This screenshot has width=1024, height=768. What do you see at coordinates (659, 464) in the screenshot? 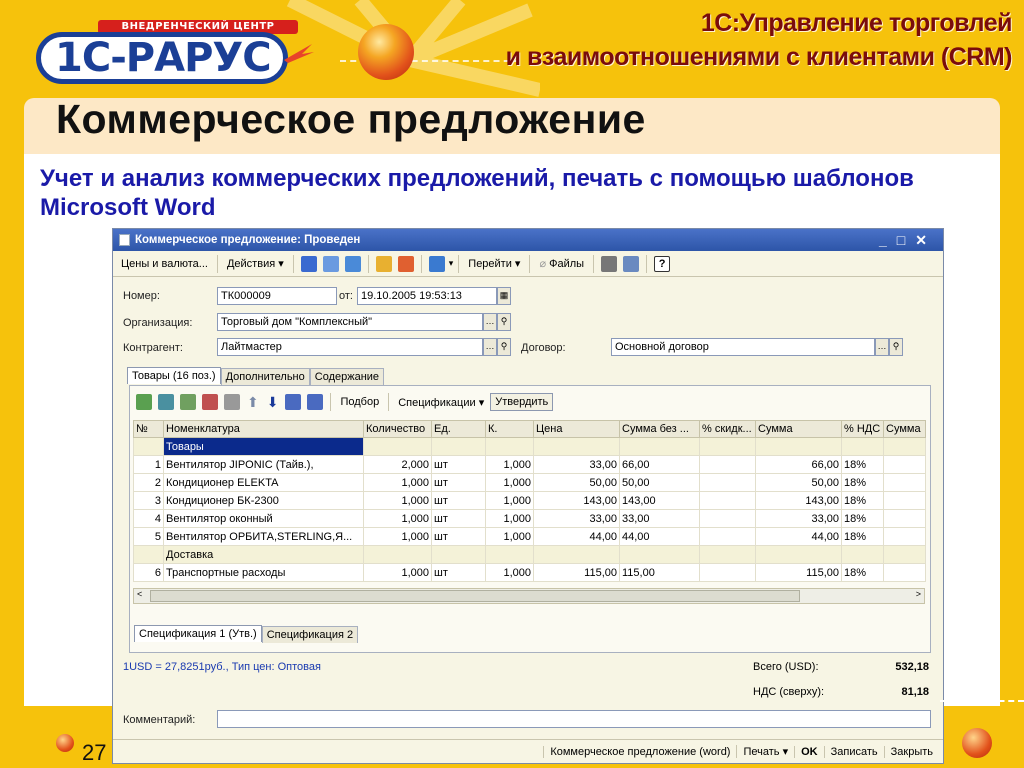
I see `table-cell: 66,00` at bounding box center [659, 464].